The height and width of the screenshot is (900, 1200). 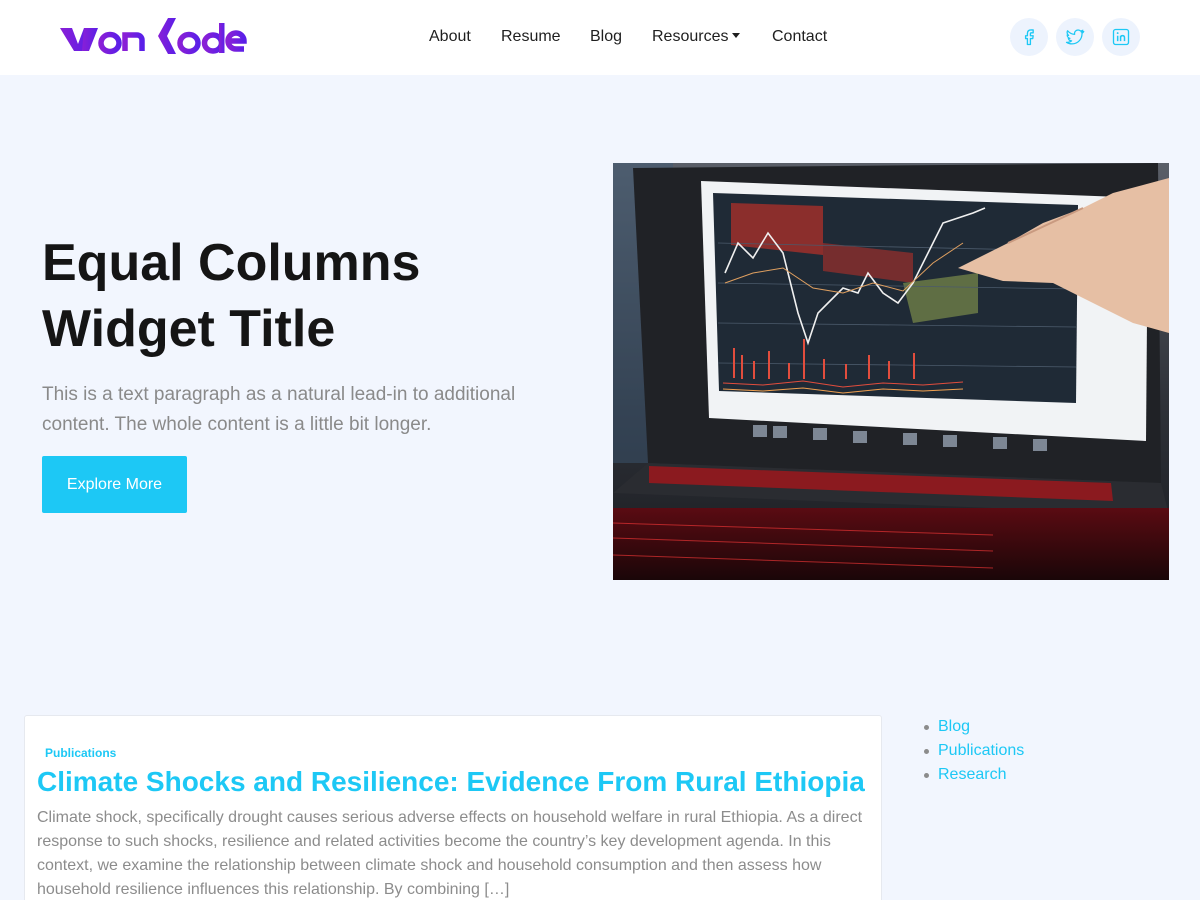 I want to click on nav-resources: Resources, so click(x=696, y=37).